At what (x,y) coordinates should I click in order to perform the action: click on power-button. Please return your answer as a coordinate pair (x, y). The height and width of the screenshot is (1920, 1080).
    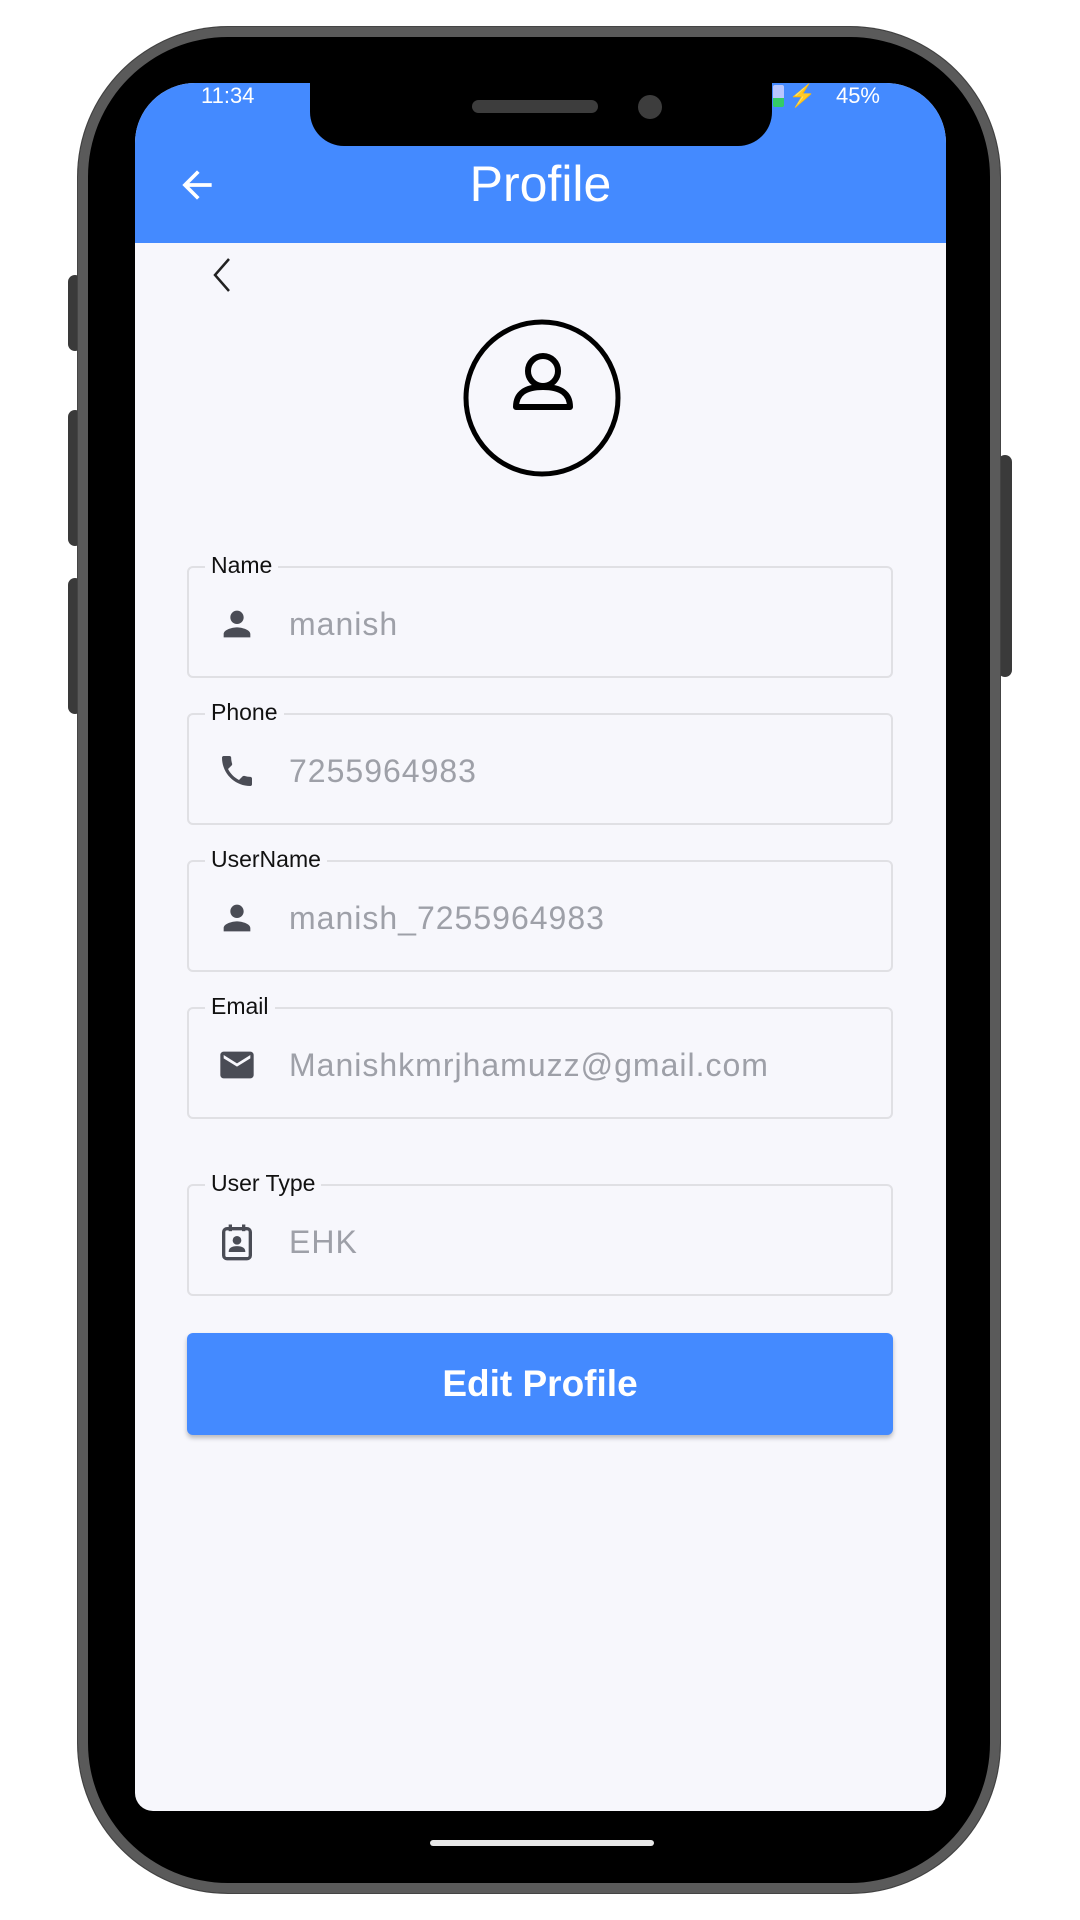
    Looking at the image, I should click on (1005, 566).